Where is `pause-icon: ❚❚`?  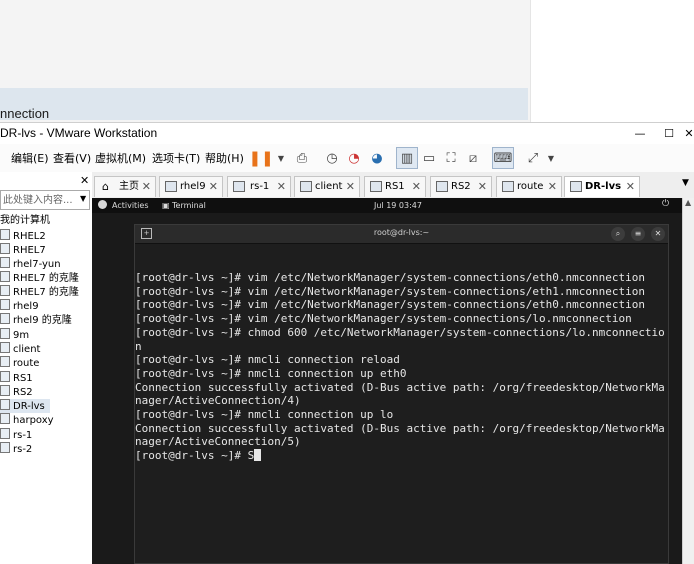
pause-icon: ❚❚ is located at coordinates (260, 158).